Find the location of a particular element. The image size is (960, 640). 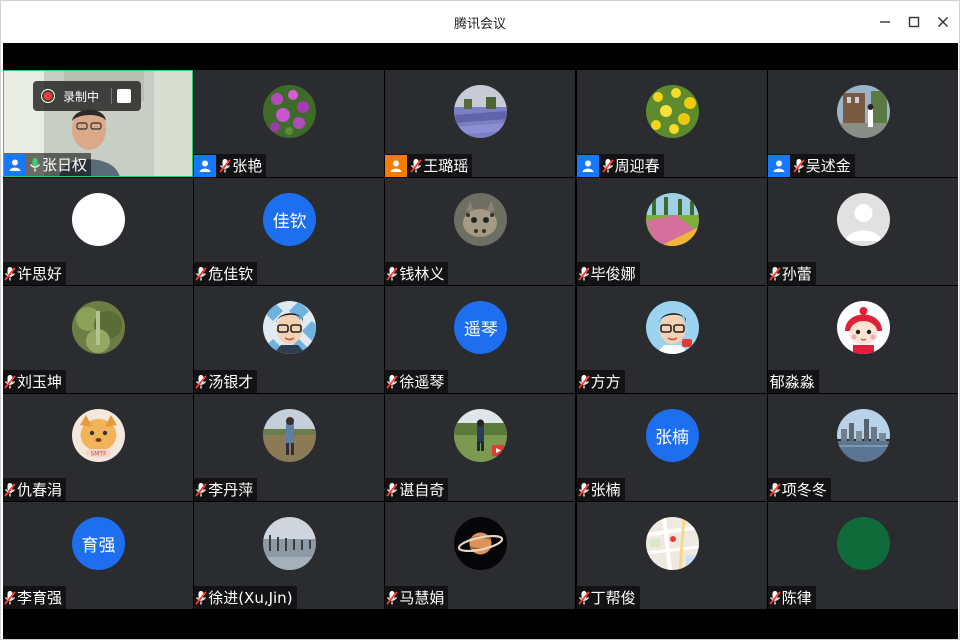

avatar: 遥琴 is located at coordinates (481, 327).